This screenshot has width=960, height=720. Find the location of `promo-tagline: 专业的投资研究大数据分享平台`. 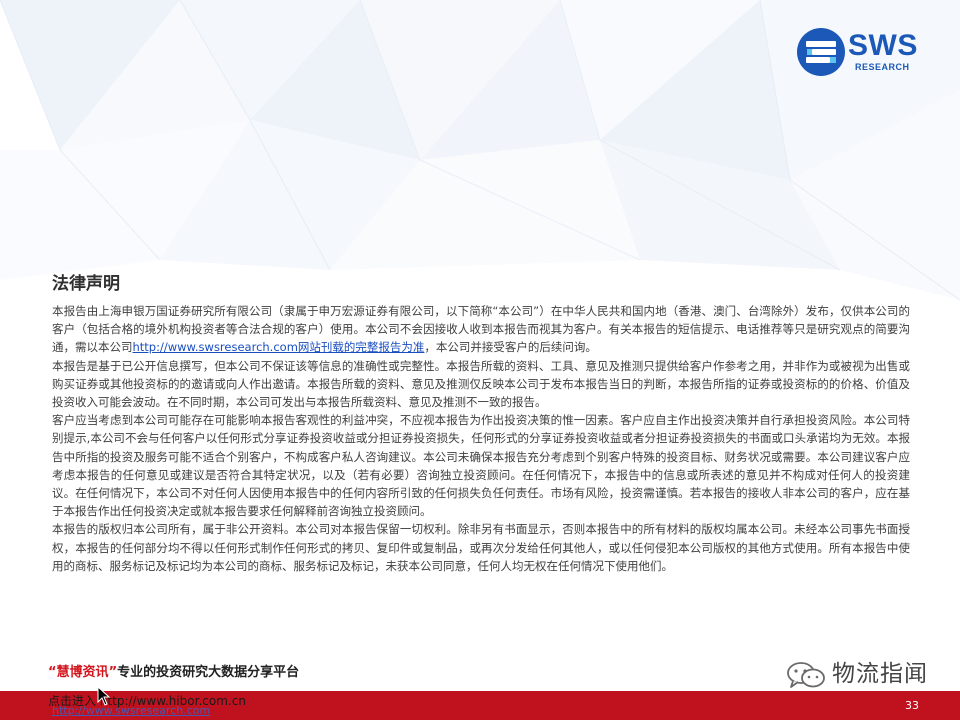

promo-tagline: 专业的投资研究大数据分享平台 is located at coordinates (208, 672).